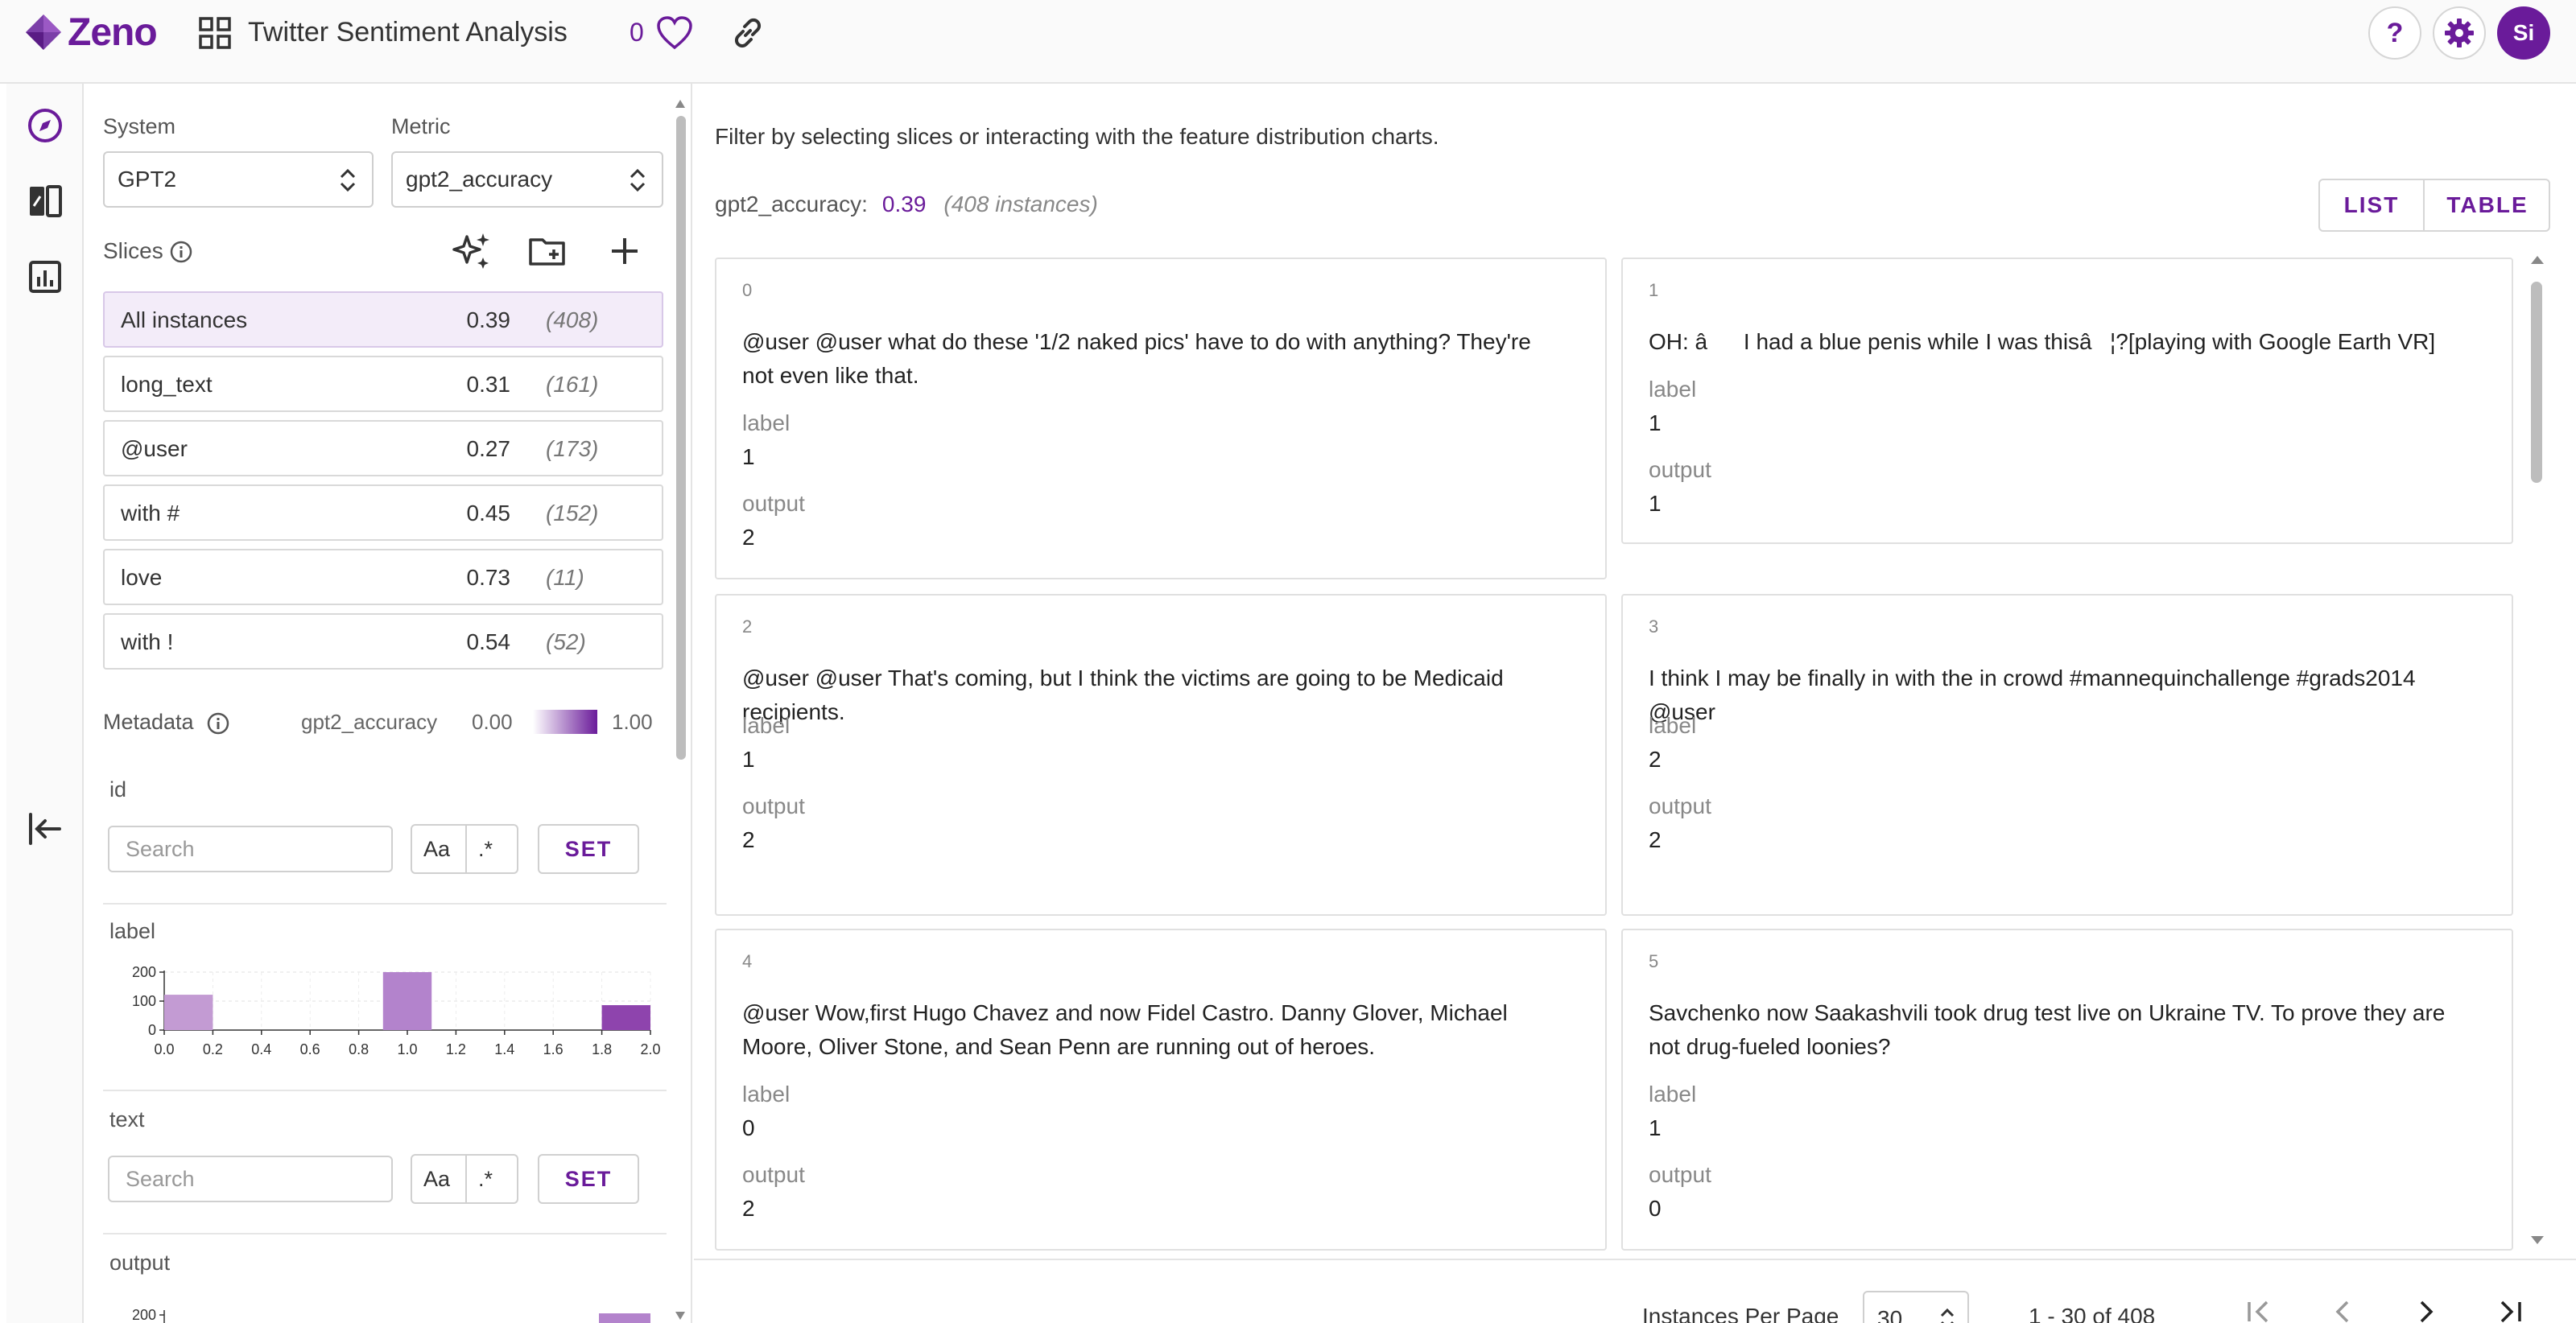  Describe the element at coordinates (164, 1049) in the screenshot. I see `x-tick-label: 0.0` at that location.